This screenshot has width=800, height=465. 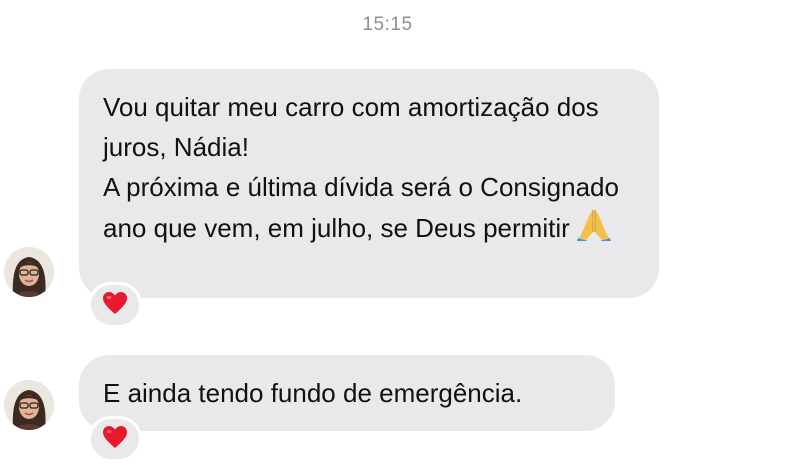 I want to click on message-bubble: E ainda tendo fundo de emergência., so click(x=347, y=393).